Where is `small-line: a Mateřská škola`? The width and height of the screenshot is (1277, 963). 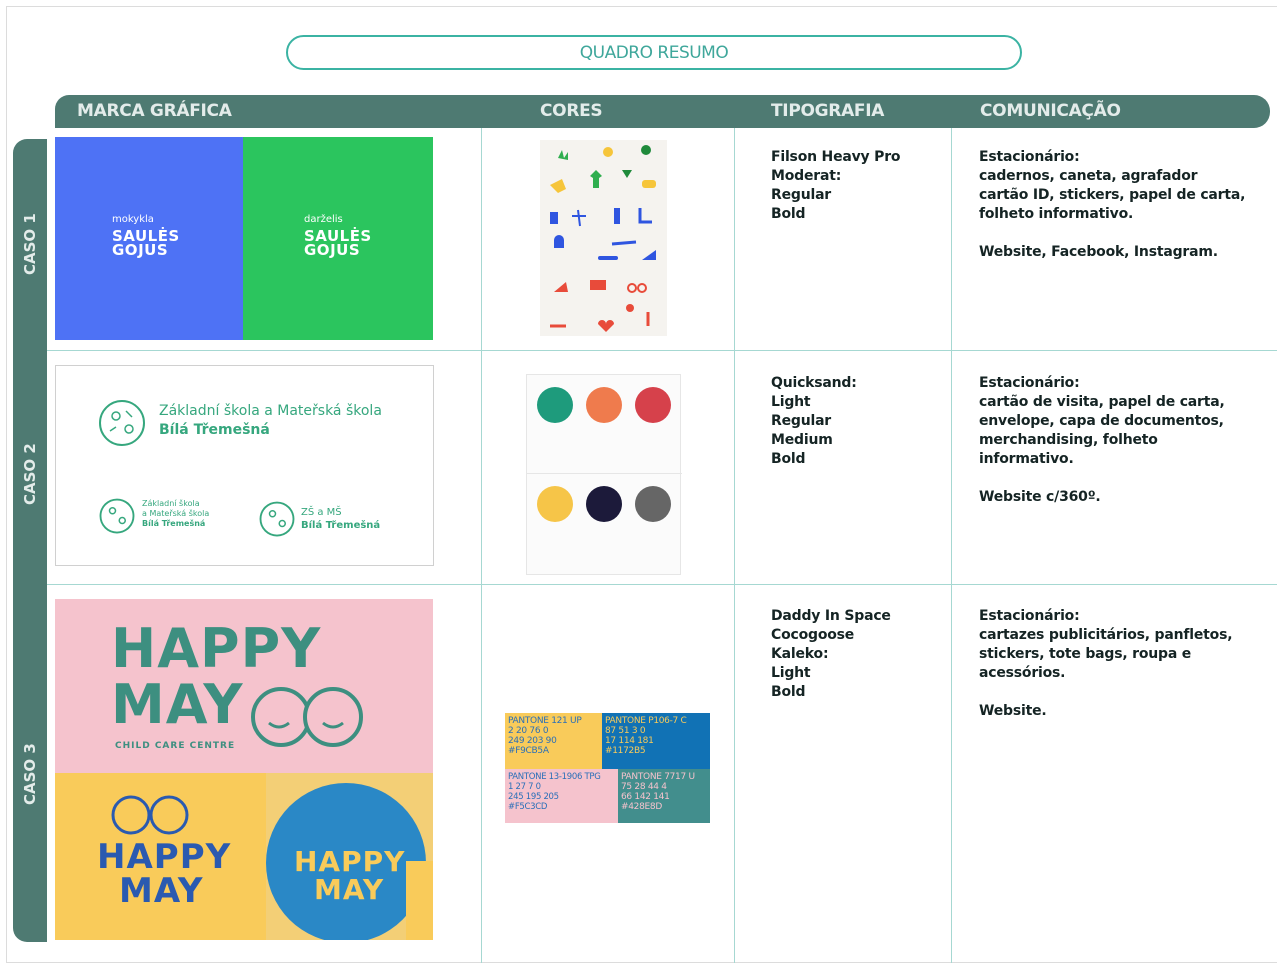 small-line: a Mateřská škola is located at coordinates (176, 513).